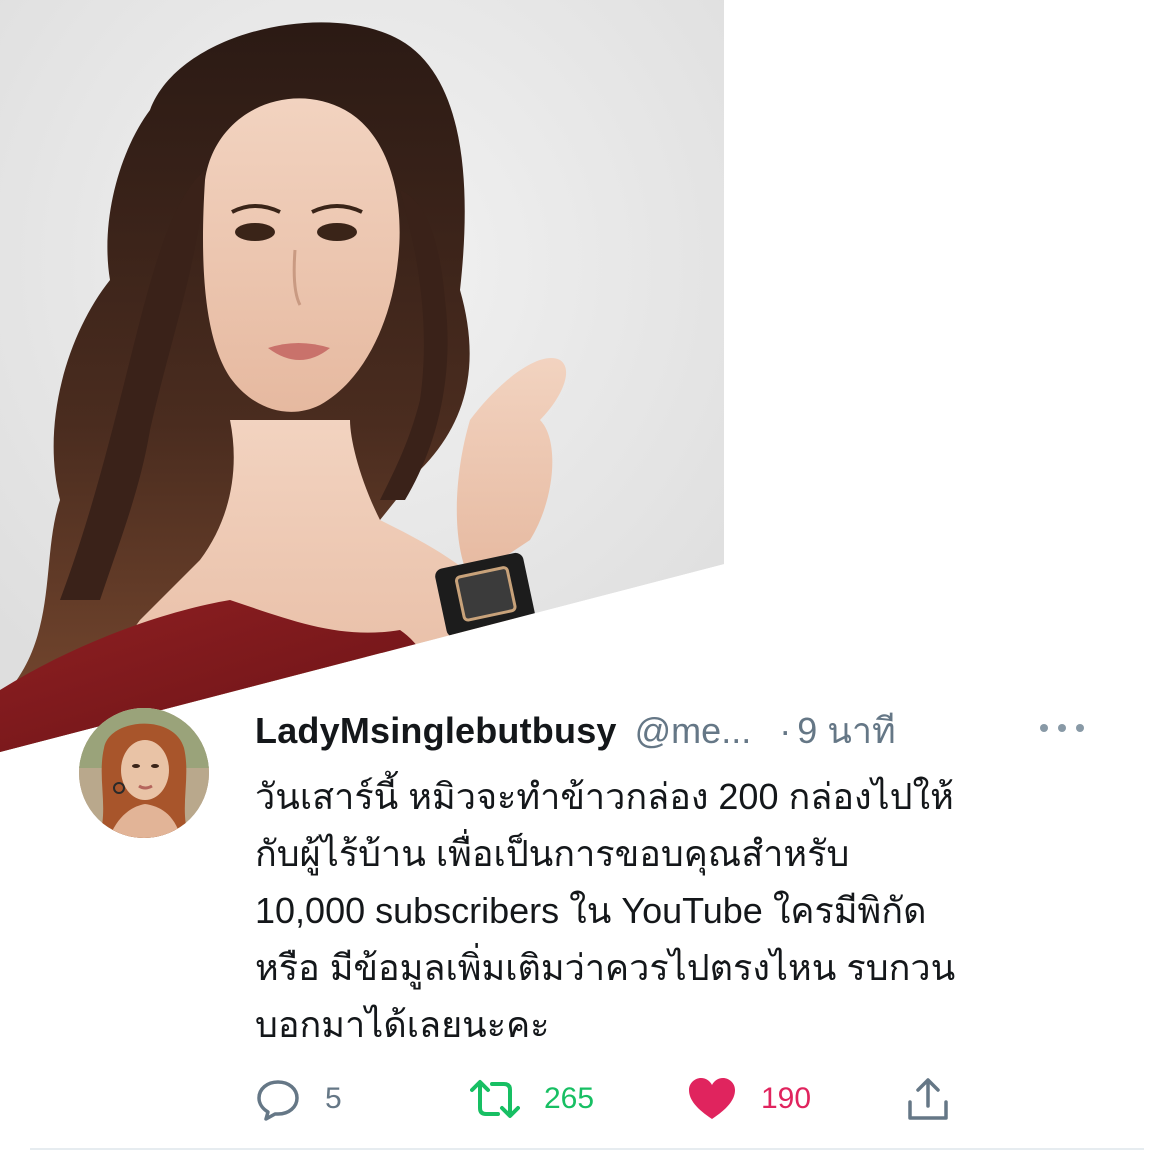  What do you see at coordinates (846, 731) in the screenshot?
I see `tweet-timestamp: 9 นาที` at bounding box center [846, 731].